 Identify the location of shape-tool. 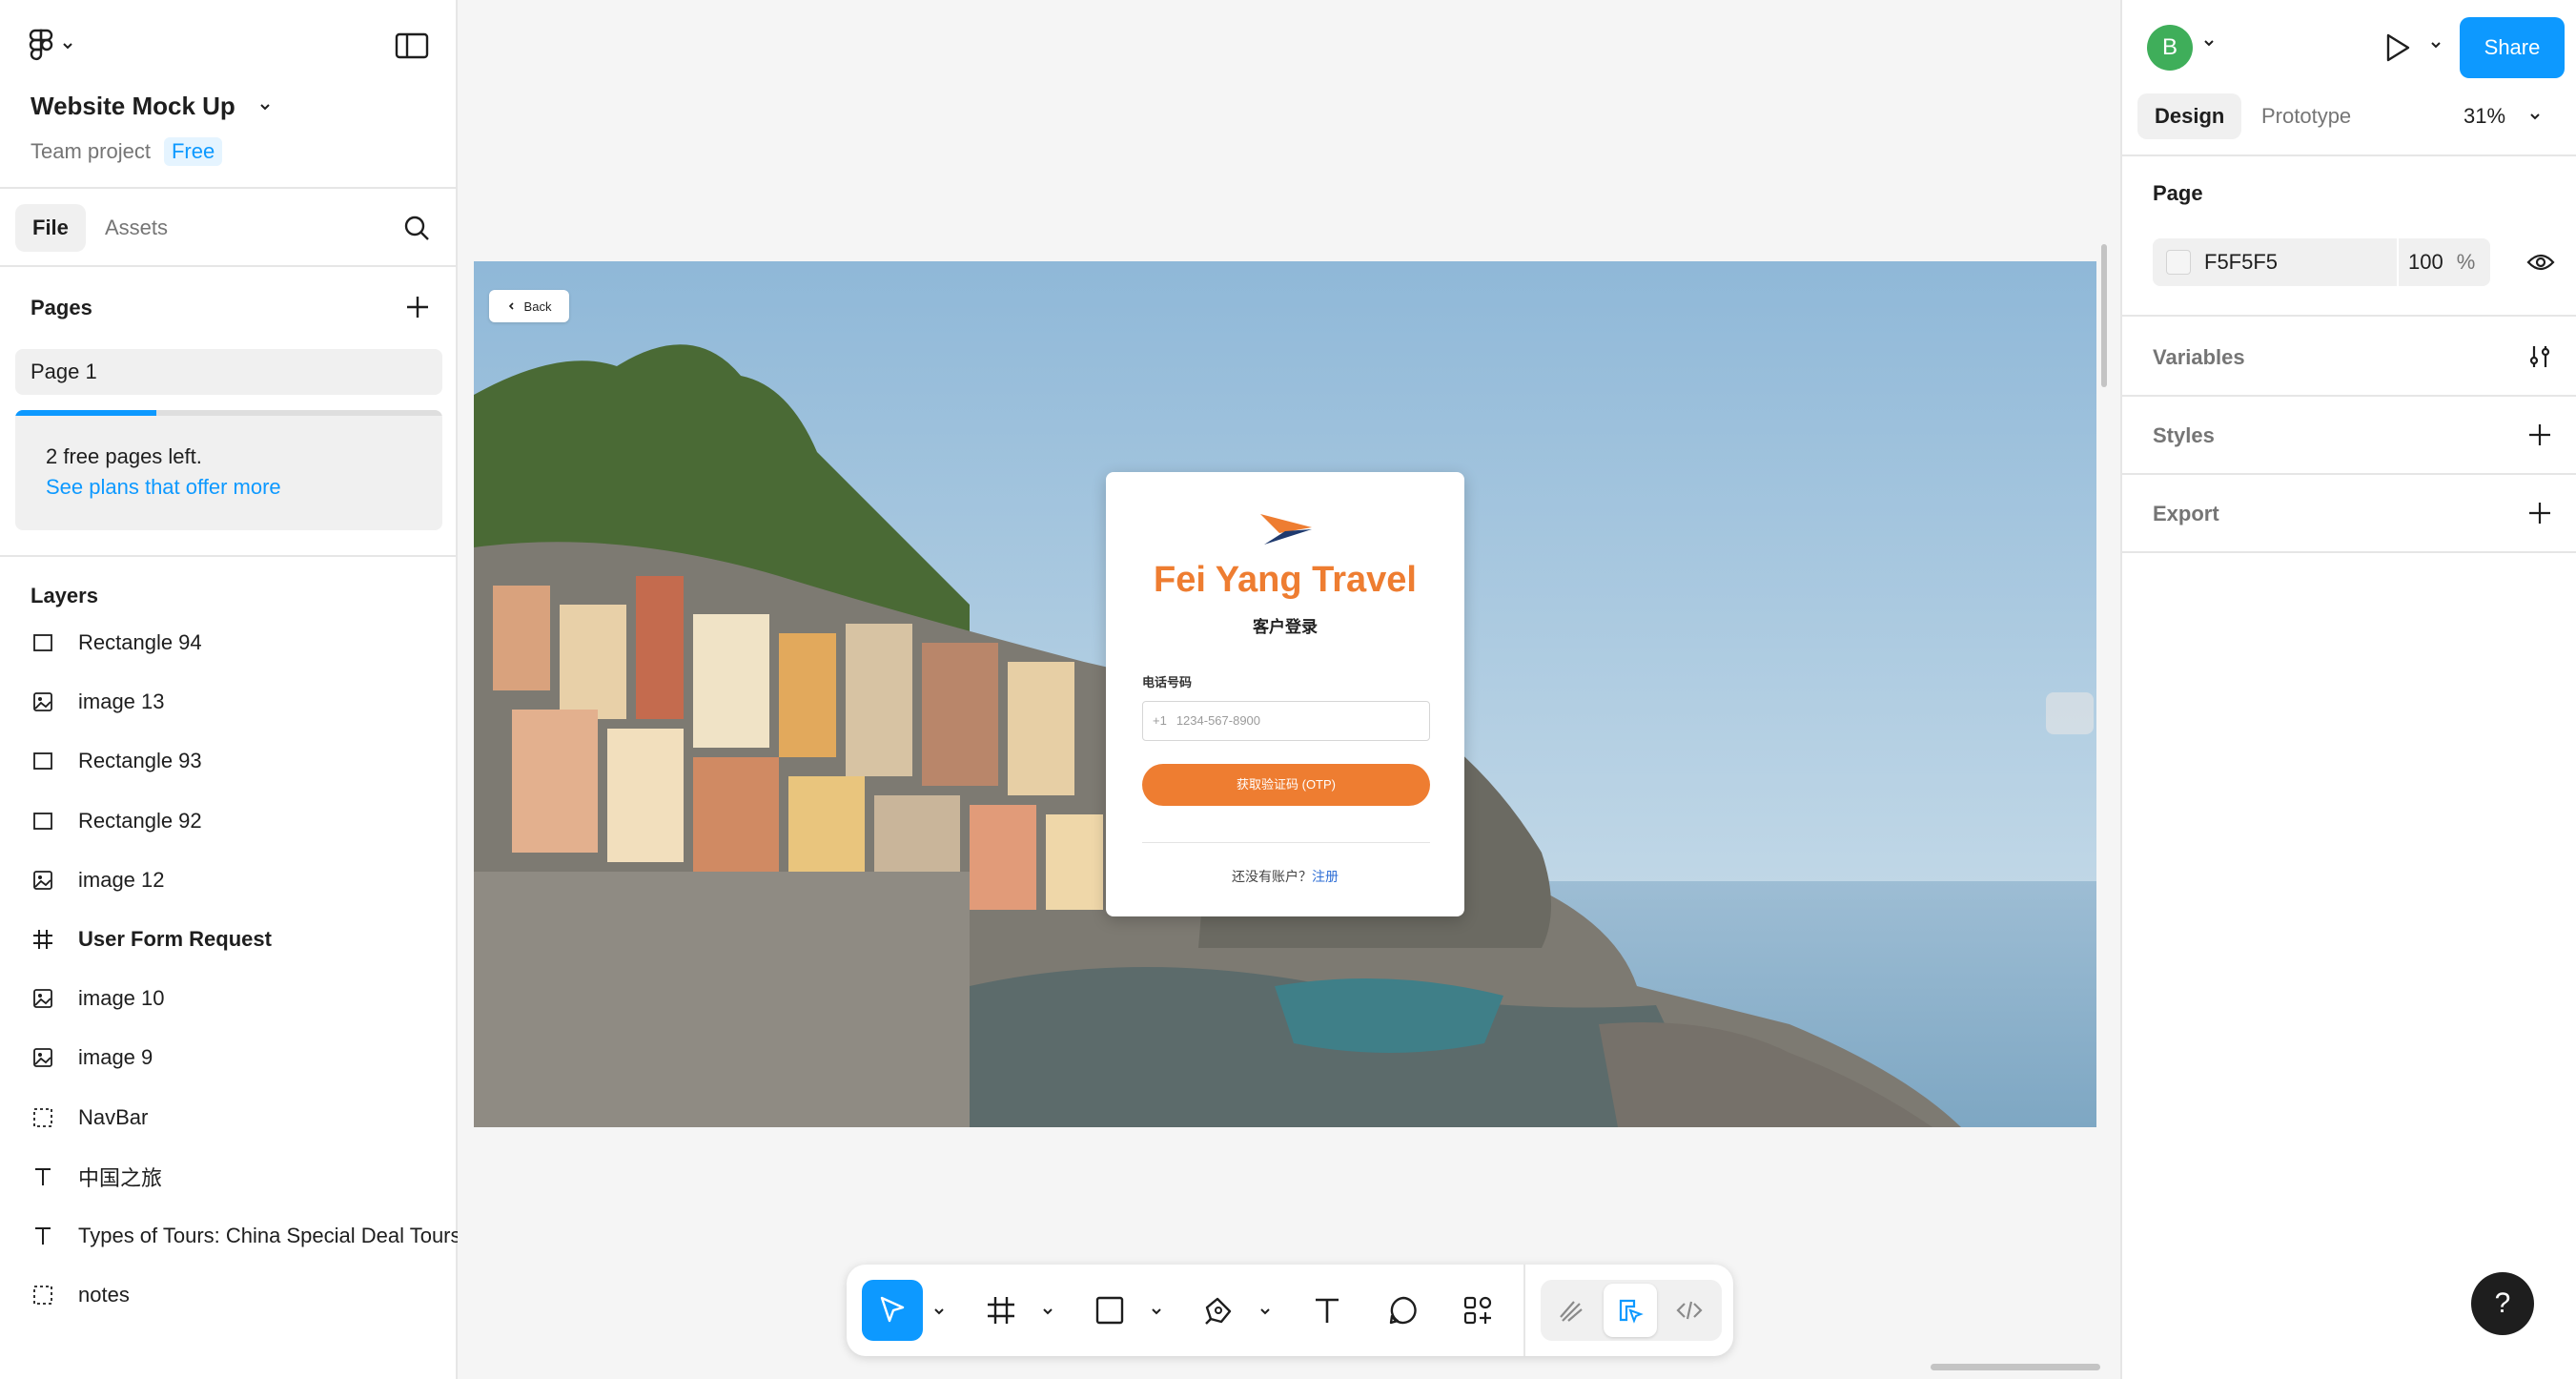
(1109, 1310).